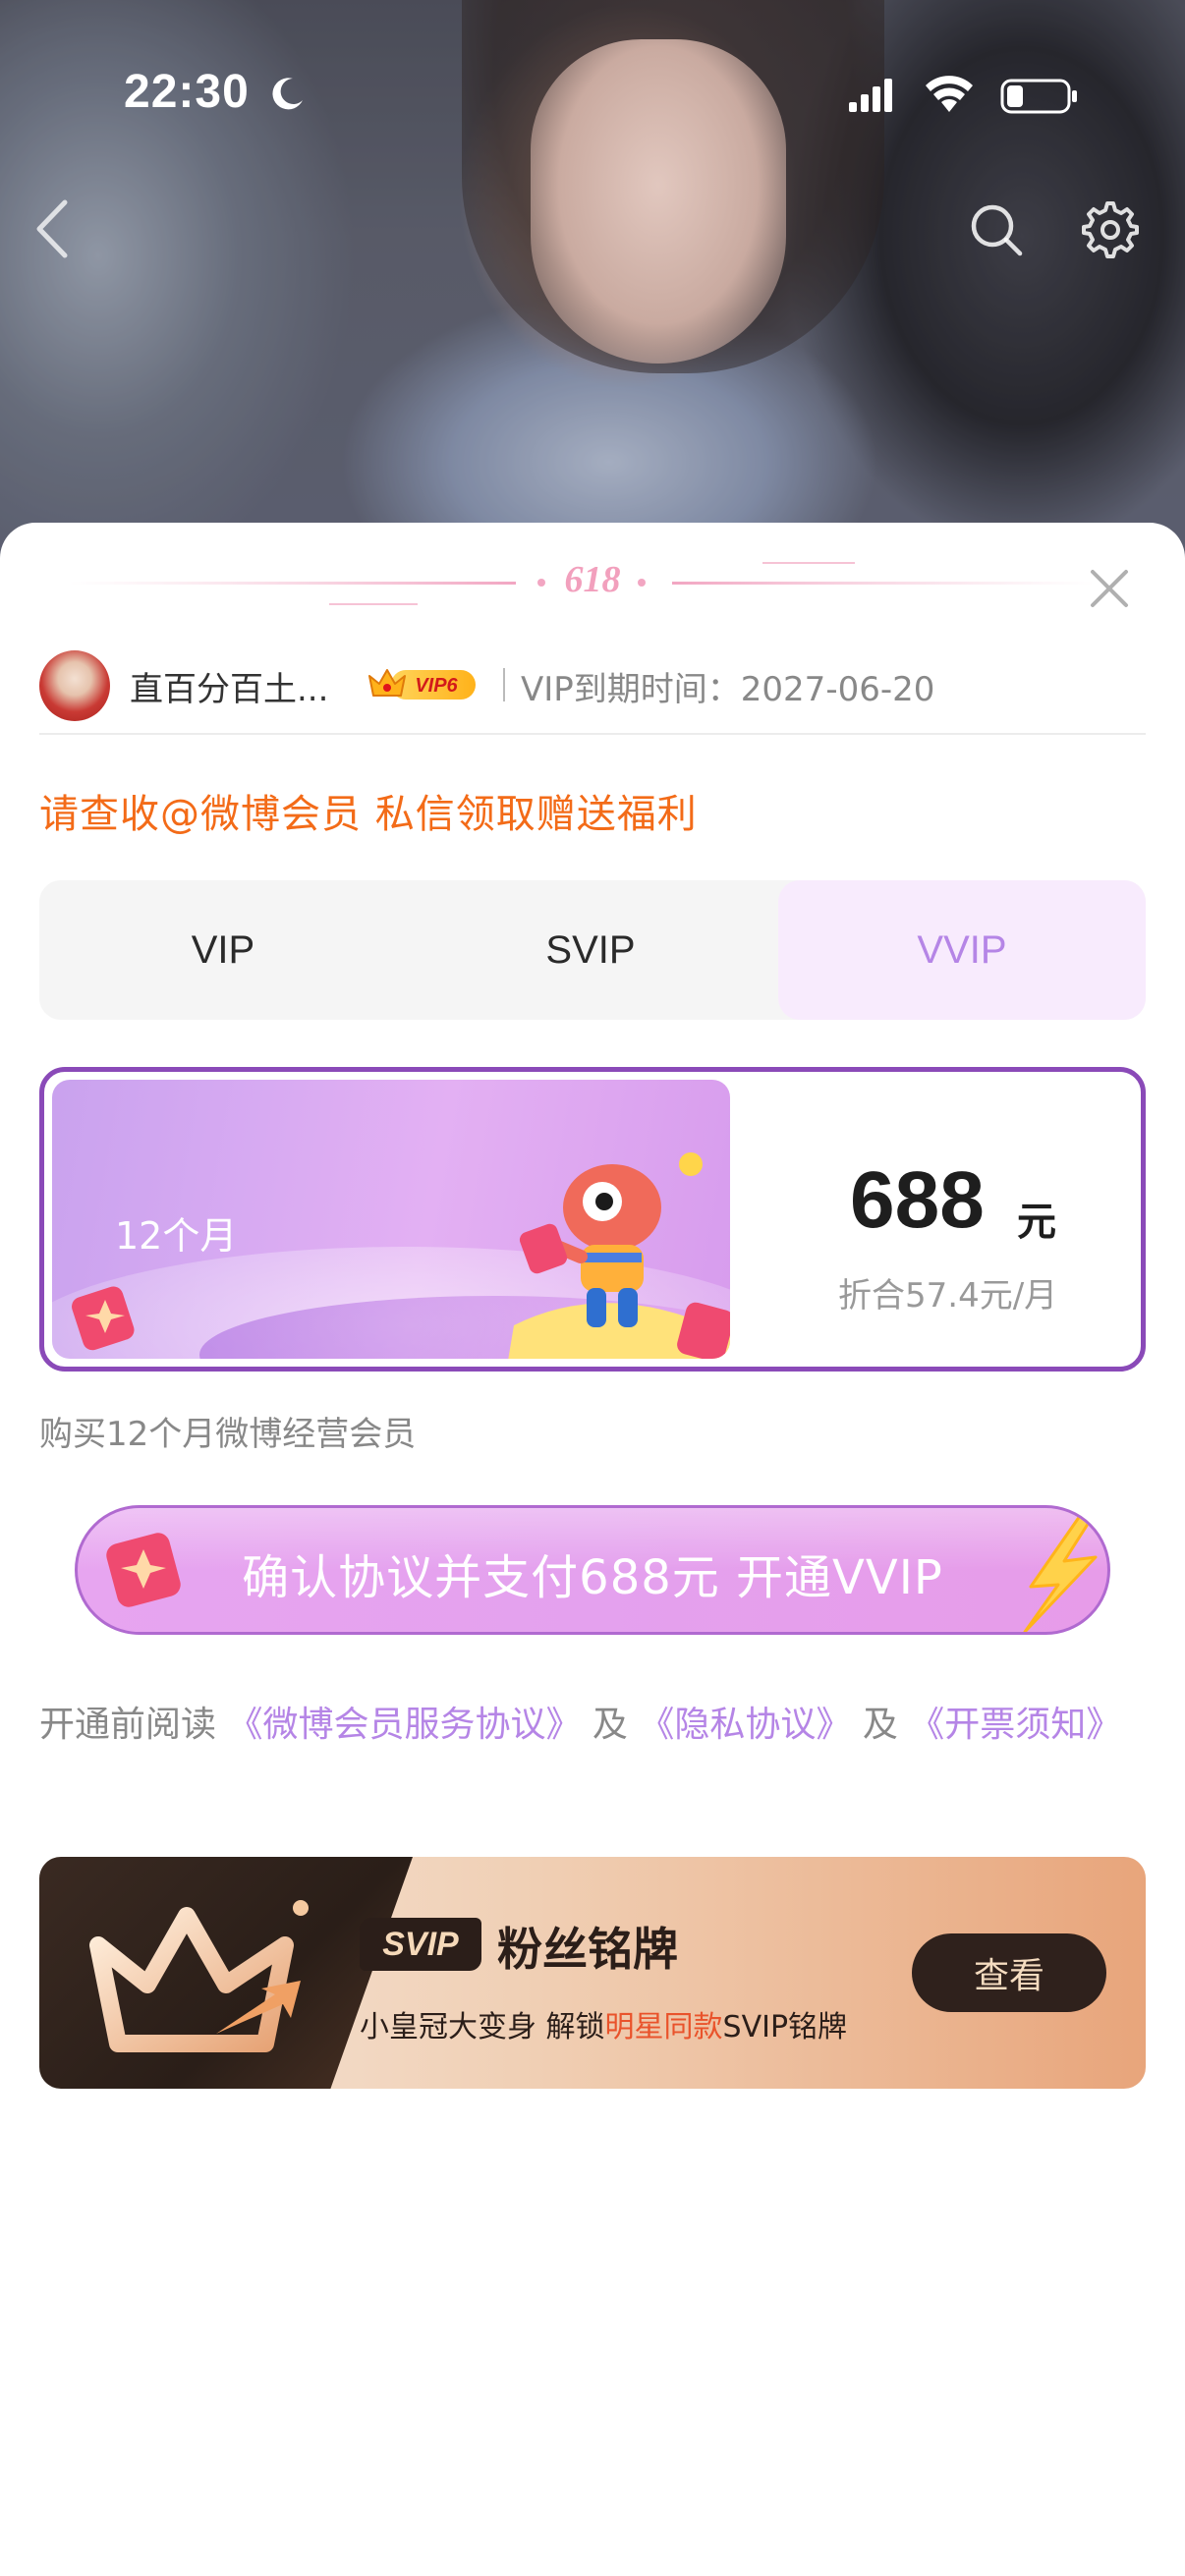  What do you see at coordinates (918, 1200) in the screenshot?
I see `plan-price: 688` at bounding box center [918, 1200].